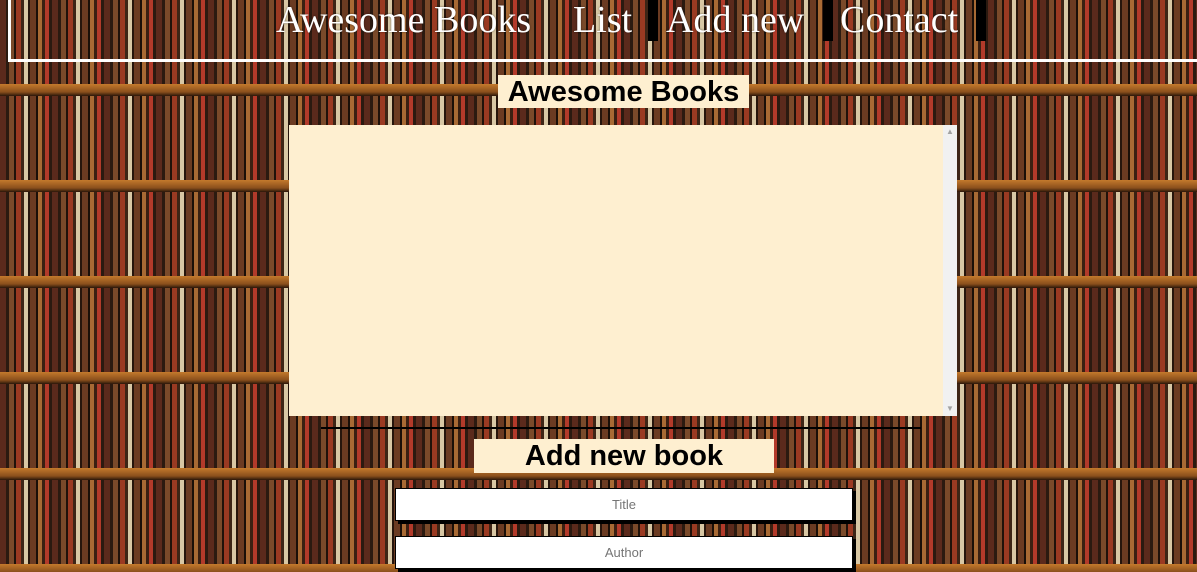 The height and width of the screenshot is (572, 1197). What do you see at coordinates (624, 456) in the screenshot?
I see `add-book-heading: Add new book` at bounding box center [624, 456].